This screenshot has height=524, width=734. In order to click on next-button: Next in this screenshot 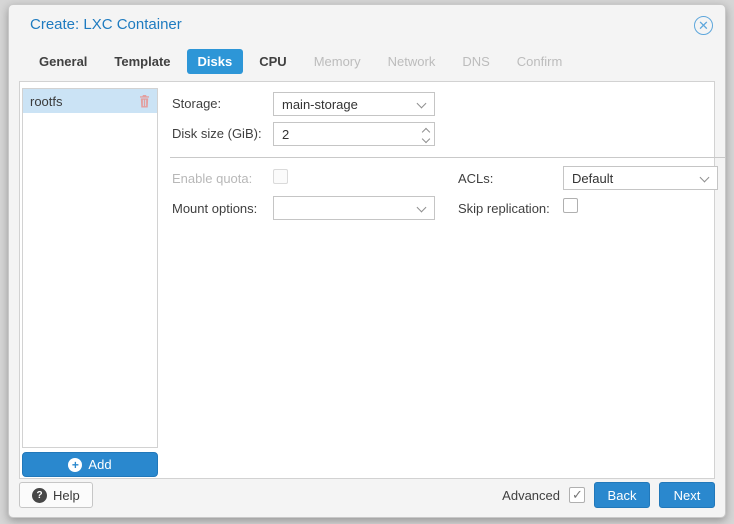, I will do `click(687, 495)`.